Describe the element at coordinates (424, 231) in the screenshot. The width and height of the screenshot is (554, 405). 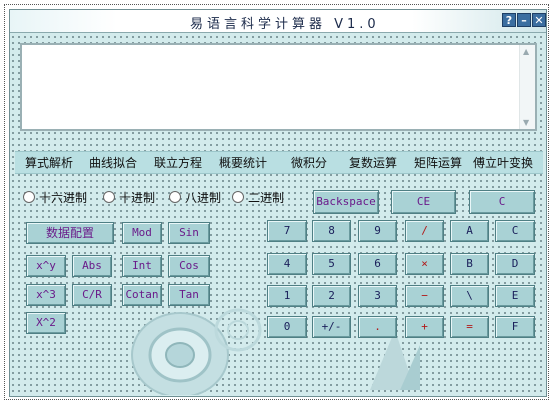
I see `key-divide: /` at that location.